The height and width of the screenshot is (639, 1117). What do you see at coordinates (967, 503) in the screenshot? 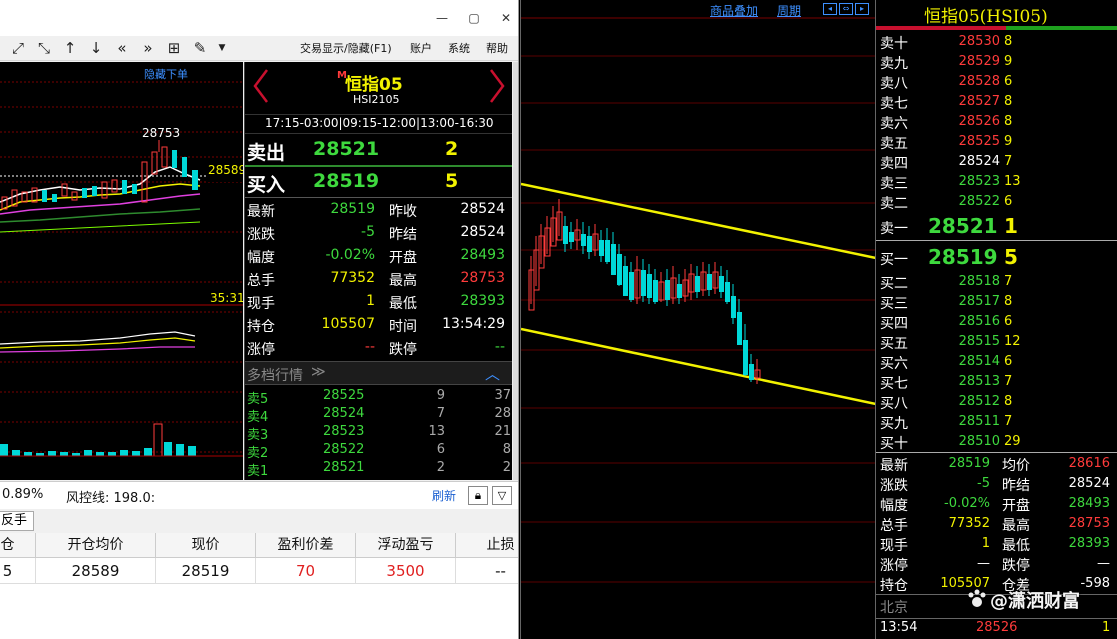
I see `stat-value: -0.02%` at bounding box center [967, 503].